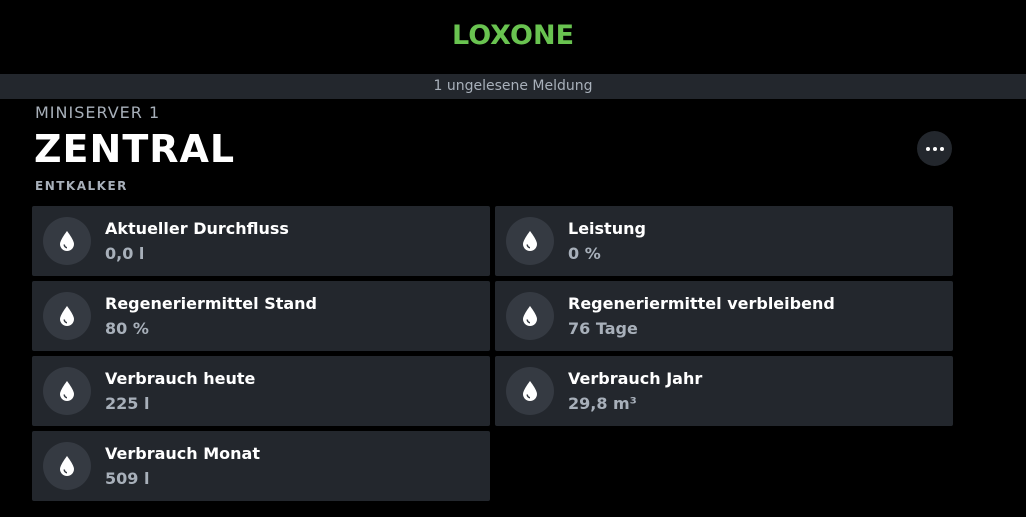 The width and height of the screenshot is (1026, 517). What do you see at coordinates (724, 391) in the screenshot?
I see `tile-verbrauch-jahr: Verbrauch Jahr 29,8 m³` at bounding box center [724, 391].